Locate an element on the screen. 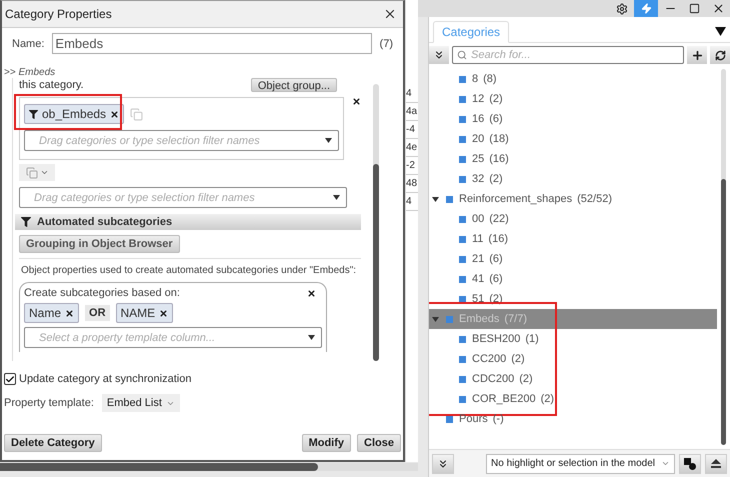 This screenshot has width=730, height=477. eject-icon is located at coordinates (716, 463).